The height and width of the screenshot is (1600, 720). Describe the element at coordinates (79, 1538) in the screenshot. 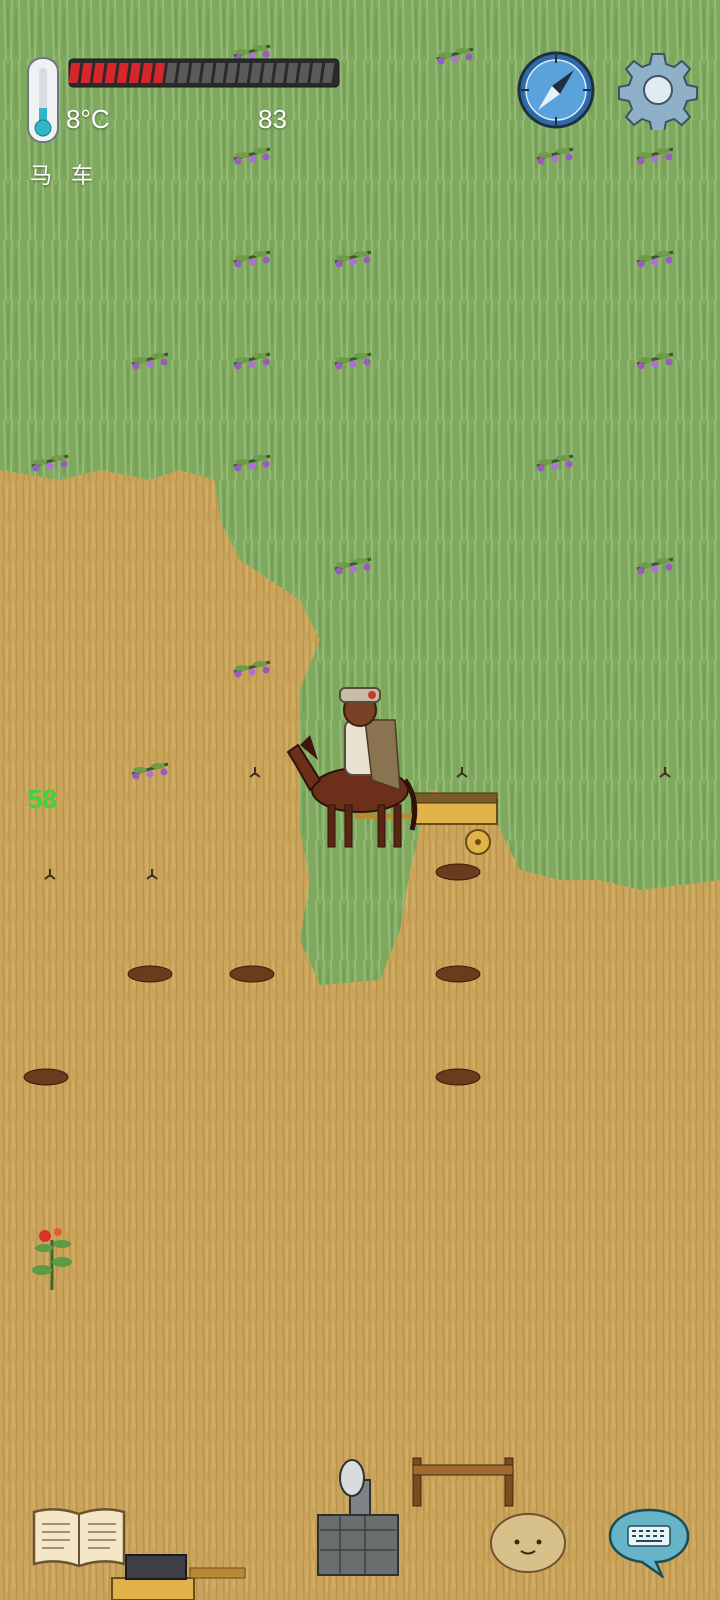

I see `open-book-icon` at that location.